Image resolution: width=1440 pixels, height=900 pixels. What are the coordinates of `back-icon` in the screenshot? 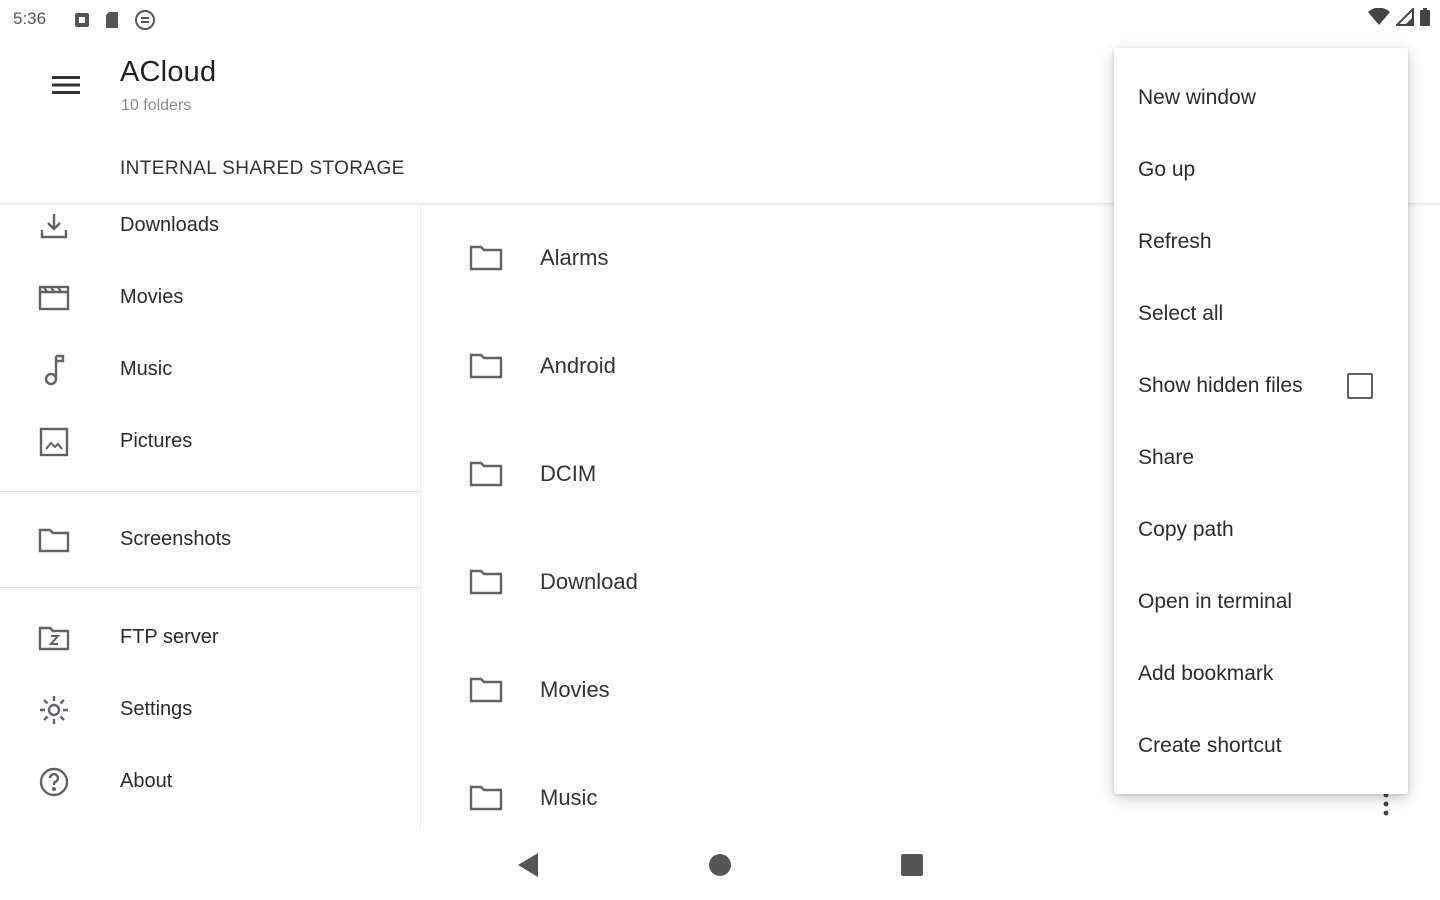 It's located at (528, 865).